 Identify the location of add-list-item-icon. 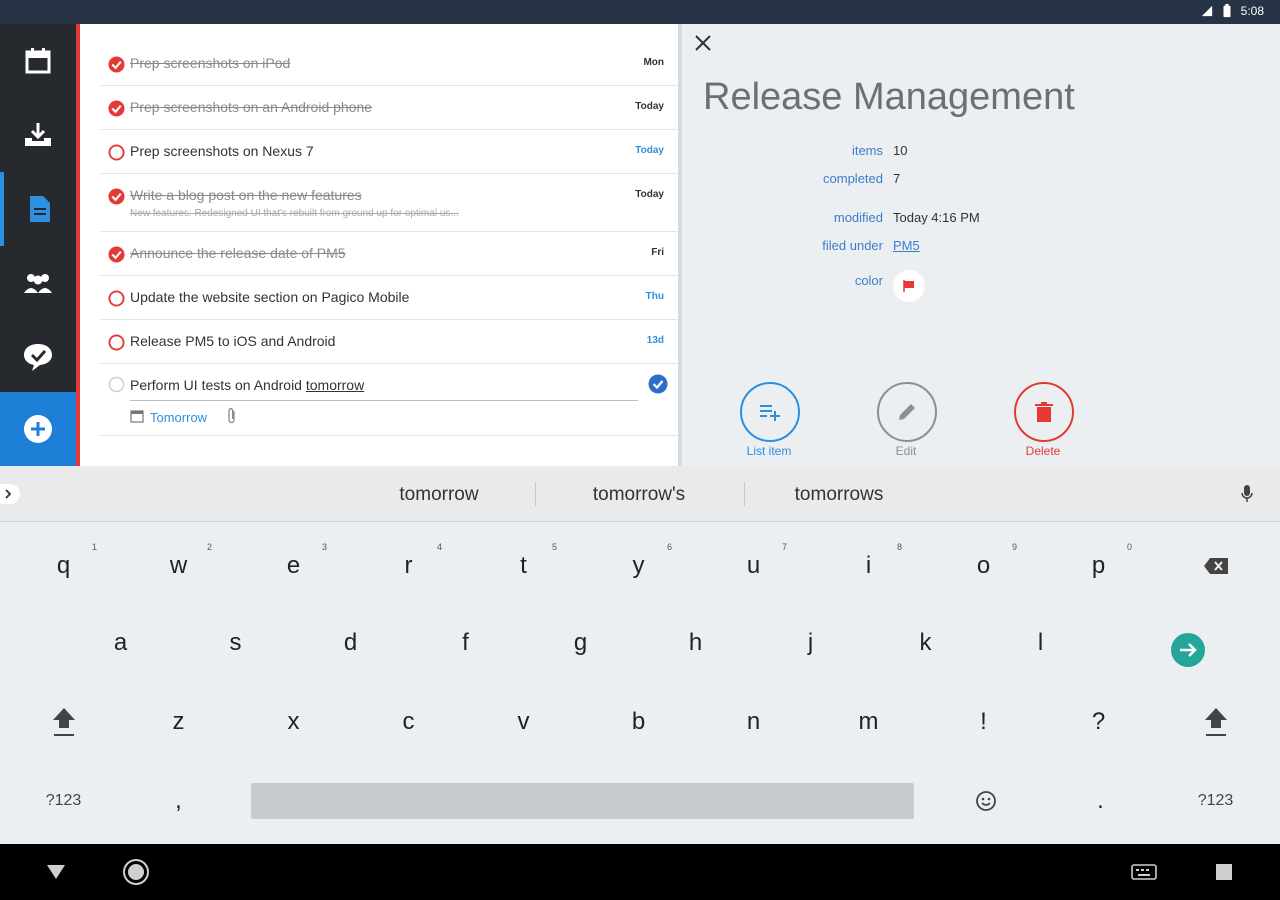
(770, 413).